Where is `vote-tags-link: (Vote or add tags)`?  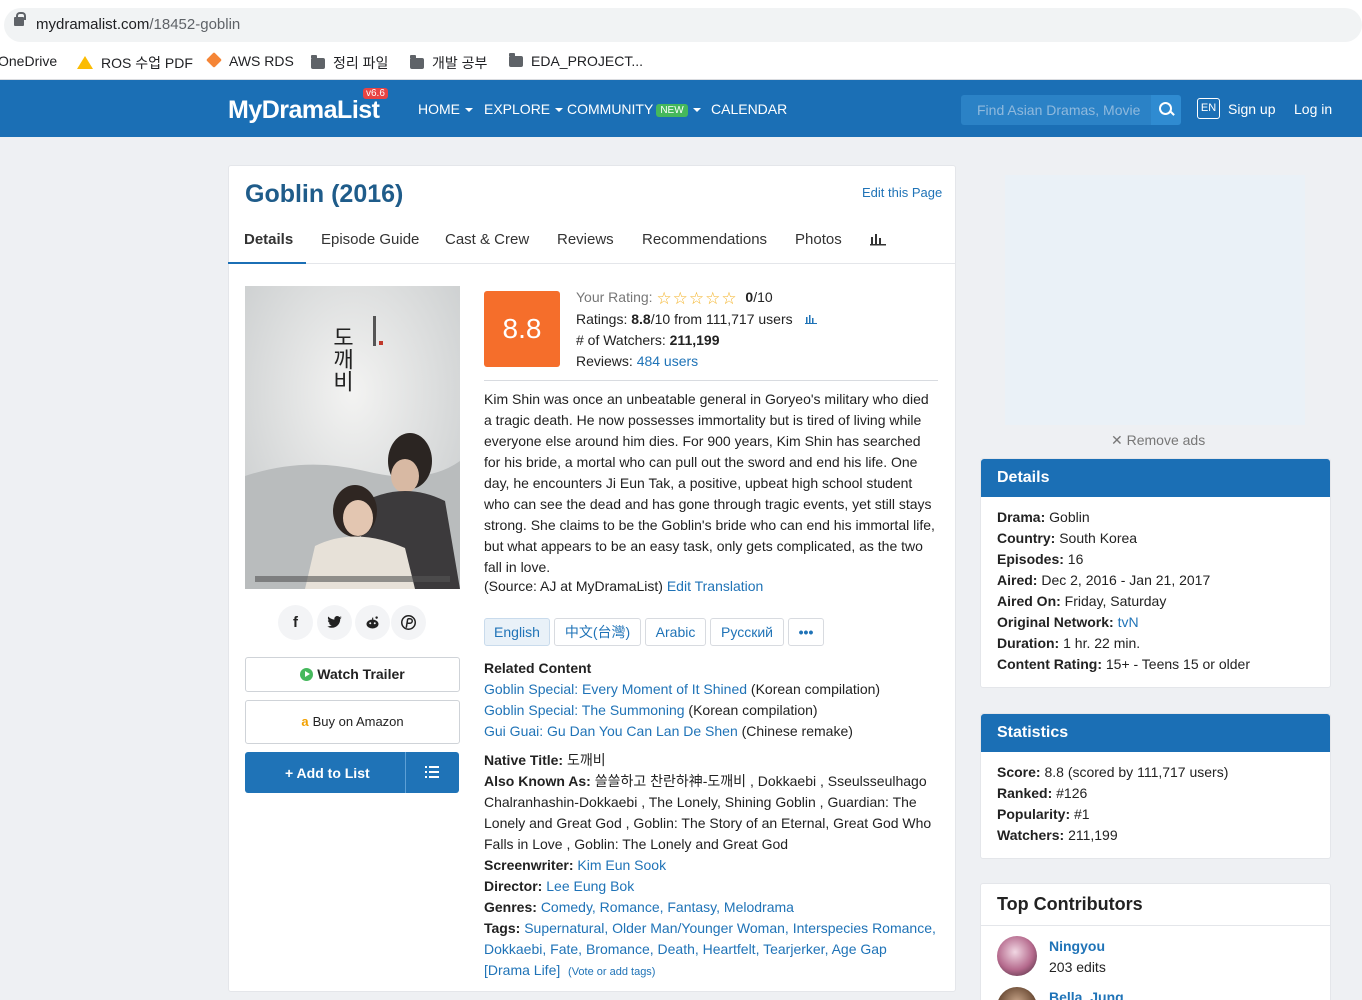 vote-tags-link: (Vote or add tags) is located at coordinates (611, 972).